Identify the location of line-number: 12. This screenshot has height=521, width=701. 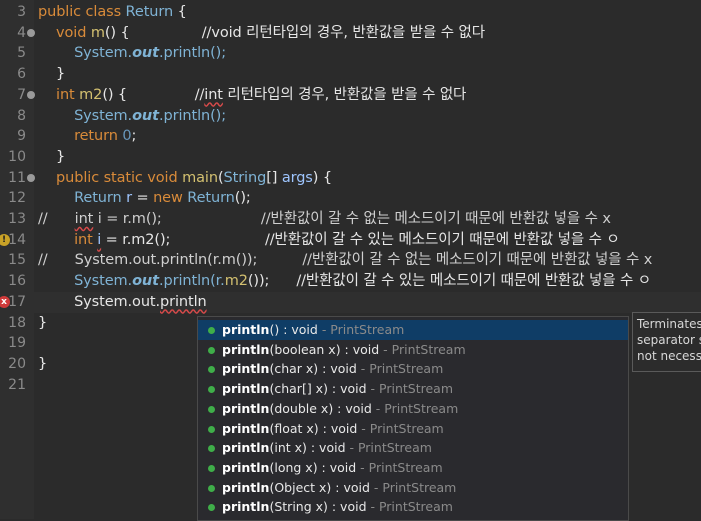
(17, 198).